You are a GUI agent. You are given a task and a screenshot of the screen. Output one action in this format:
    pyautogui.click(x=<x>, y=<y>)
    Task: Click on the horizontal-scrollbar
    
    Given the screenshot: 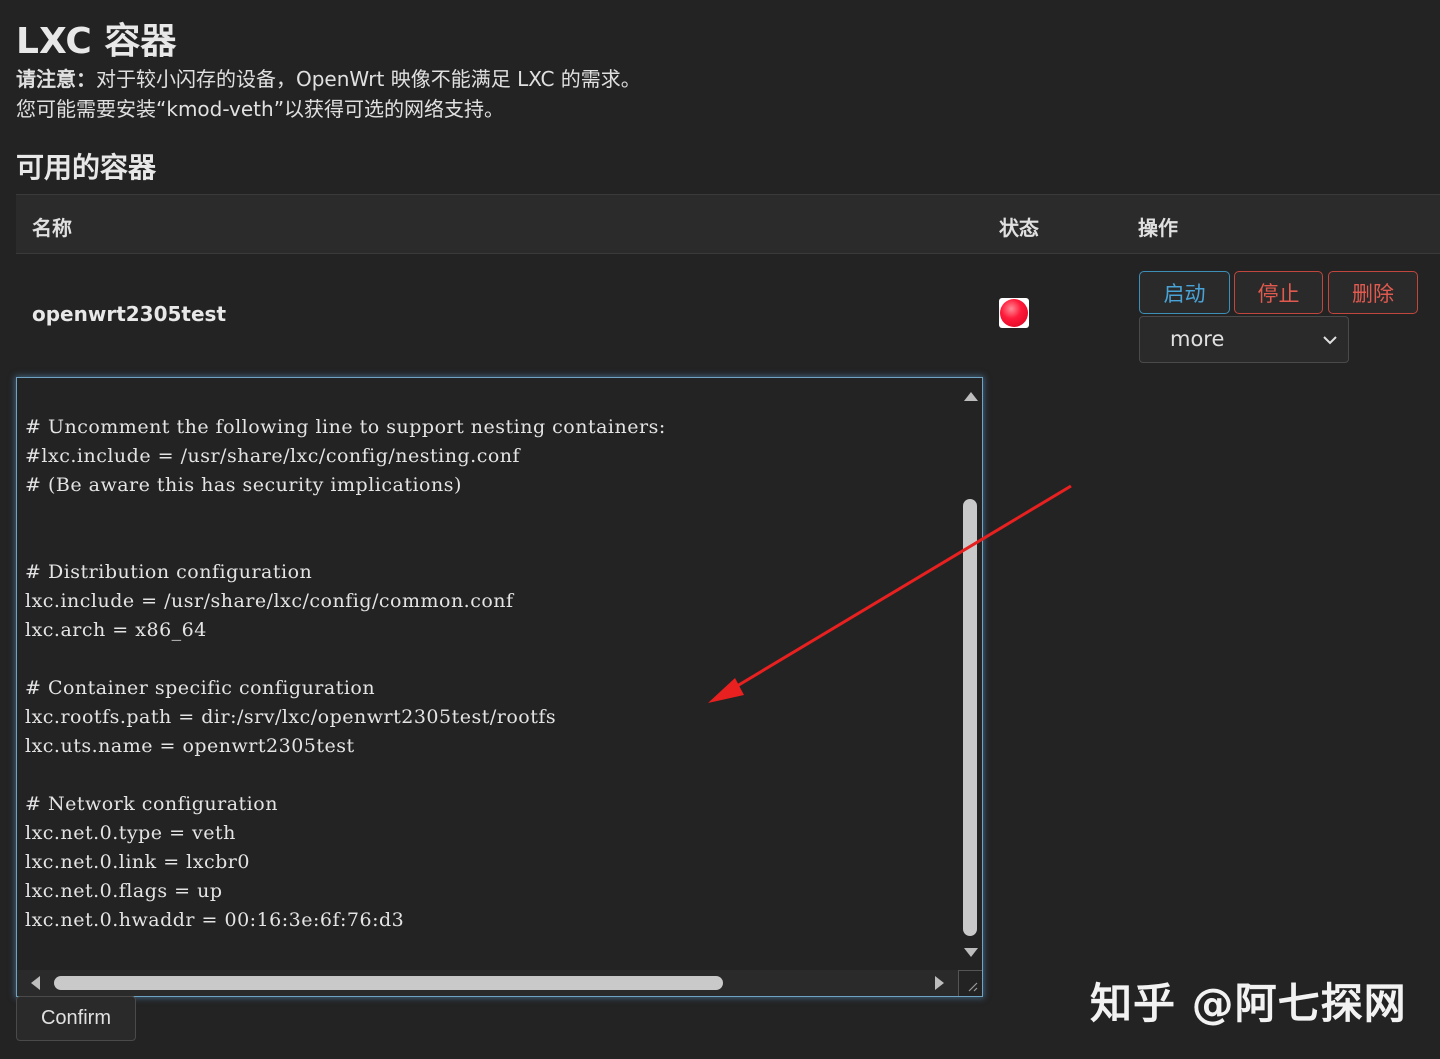 What is the action you would take?
    pyautogui.click(x=488, y=983)
    